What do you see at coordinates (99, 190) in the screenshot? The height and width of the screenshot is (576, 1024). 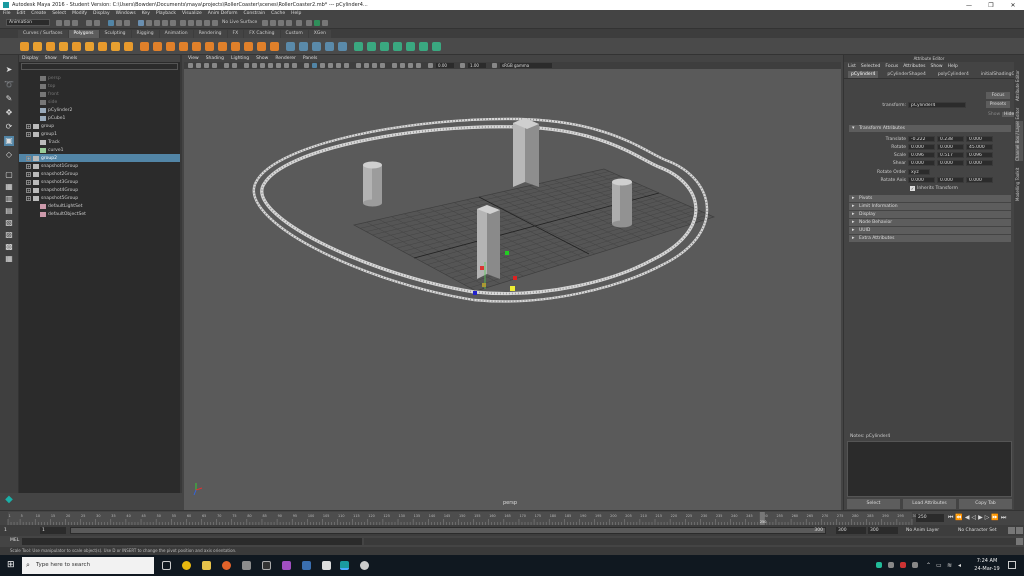 I see `outliner-item: + snapshot4Group` at bounding box center [99, 190].